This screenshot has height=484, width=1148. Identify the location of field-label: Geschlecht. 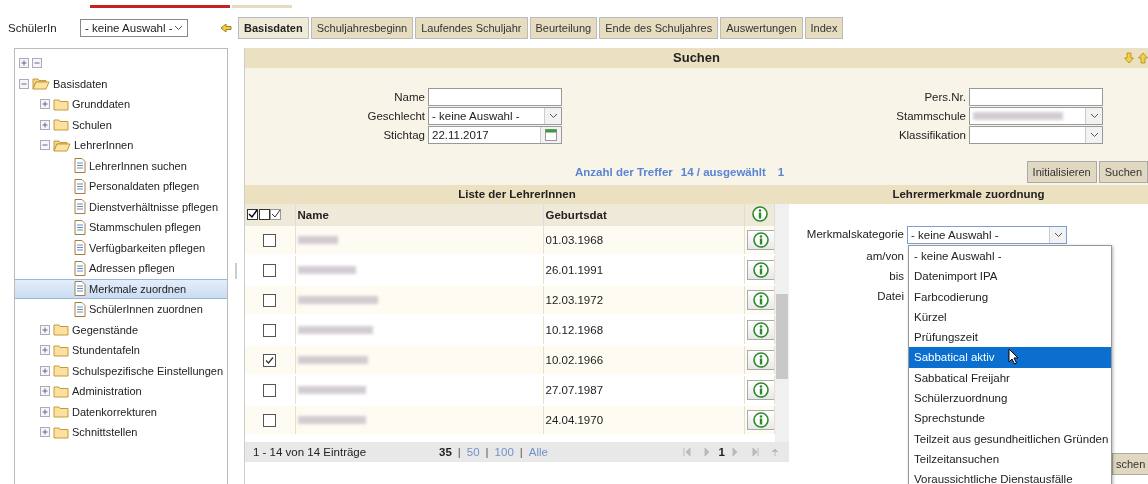
(395, 116).